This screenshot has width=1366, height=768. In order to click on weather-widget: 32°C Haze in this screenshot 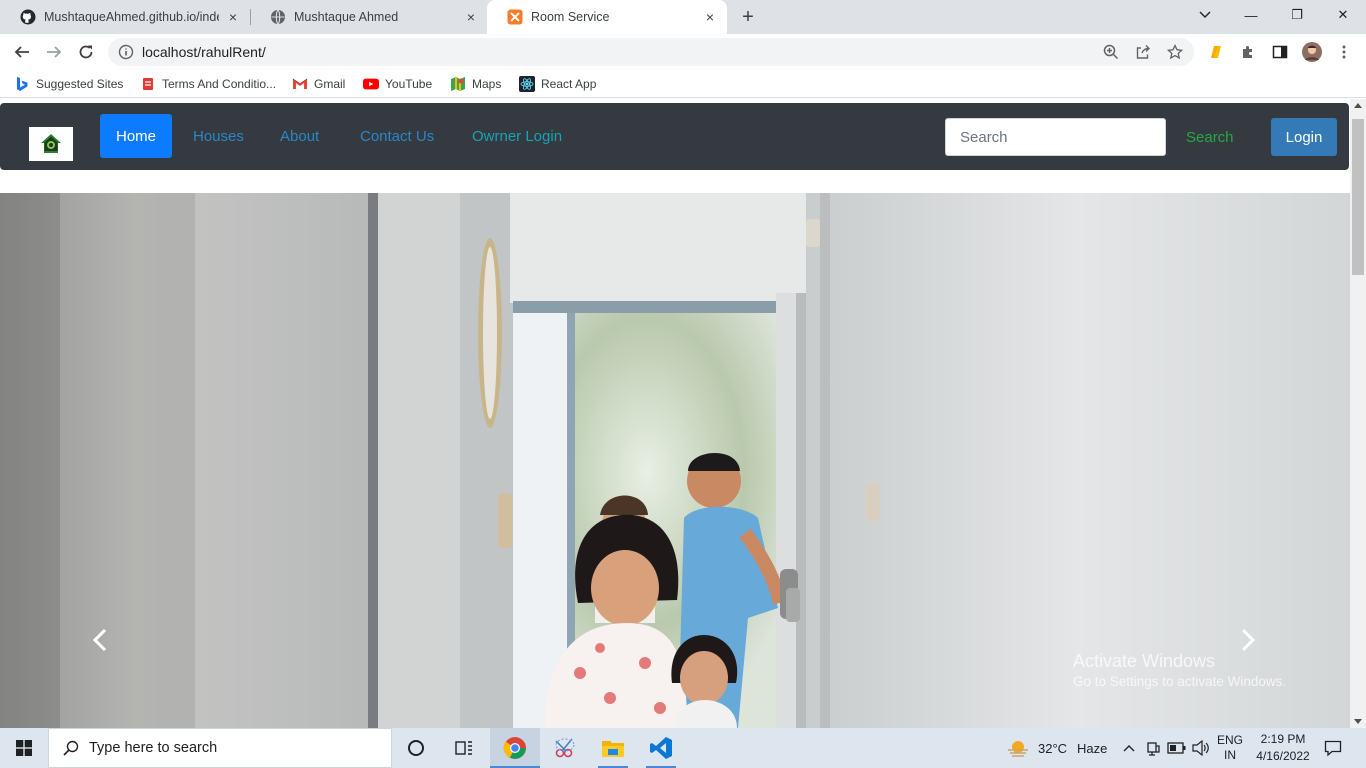, I will do `click(1056, 748)`.